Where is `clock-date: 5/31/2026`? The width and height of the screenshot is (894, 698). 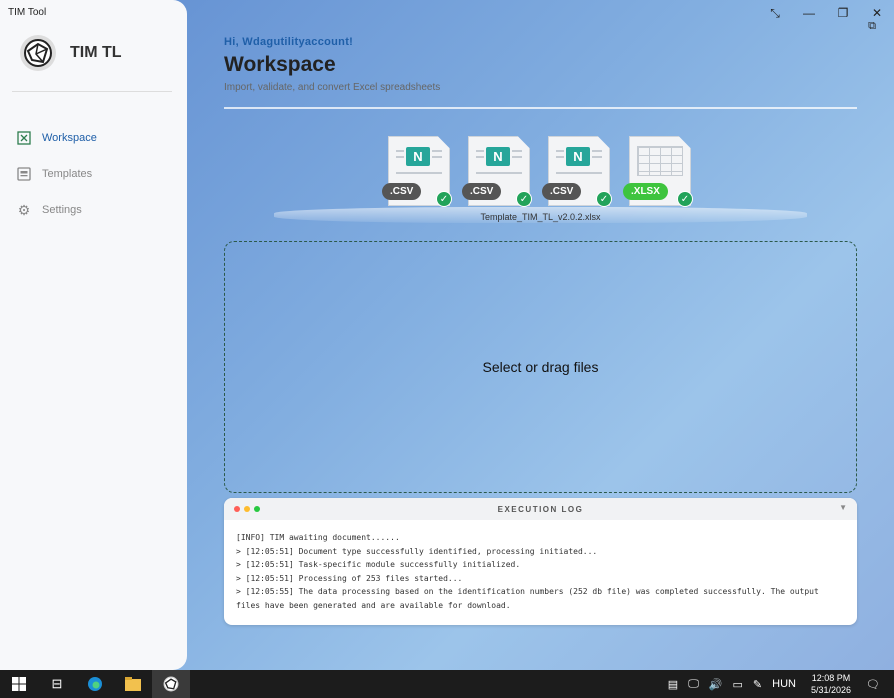 clock-date: 5/31/2026 is located at coordinates (831, 690).